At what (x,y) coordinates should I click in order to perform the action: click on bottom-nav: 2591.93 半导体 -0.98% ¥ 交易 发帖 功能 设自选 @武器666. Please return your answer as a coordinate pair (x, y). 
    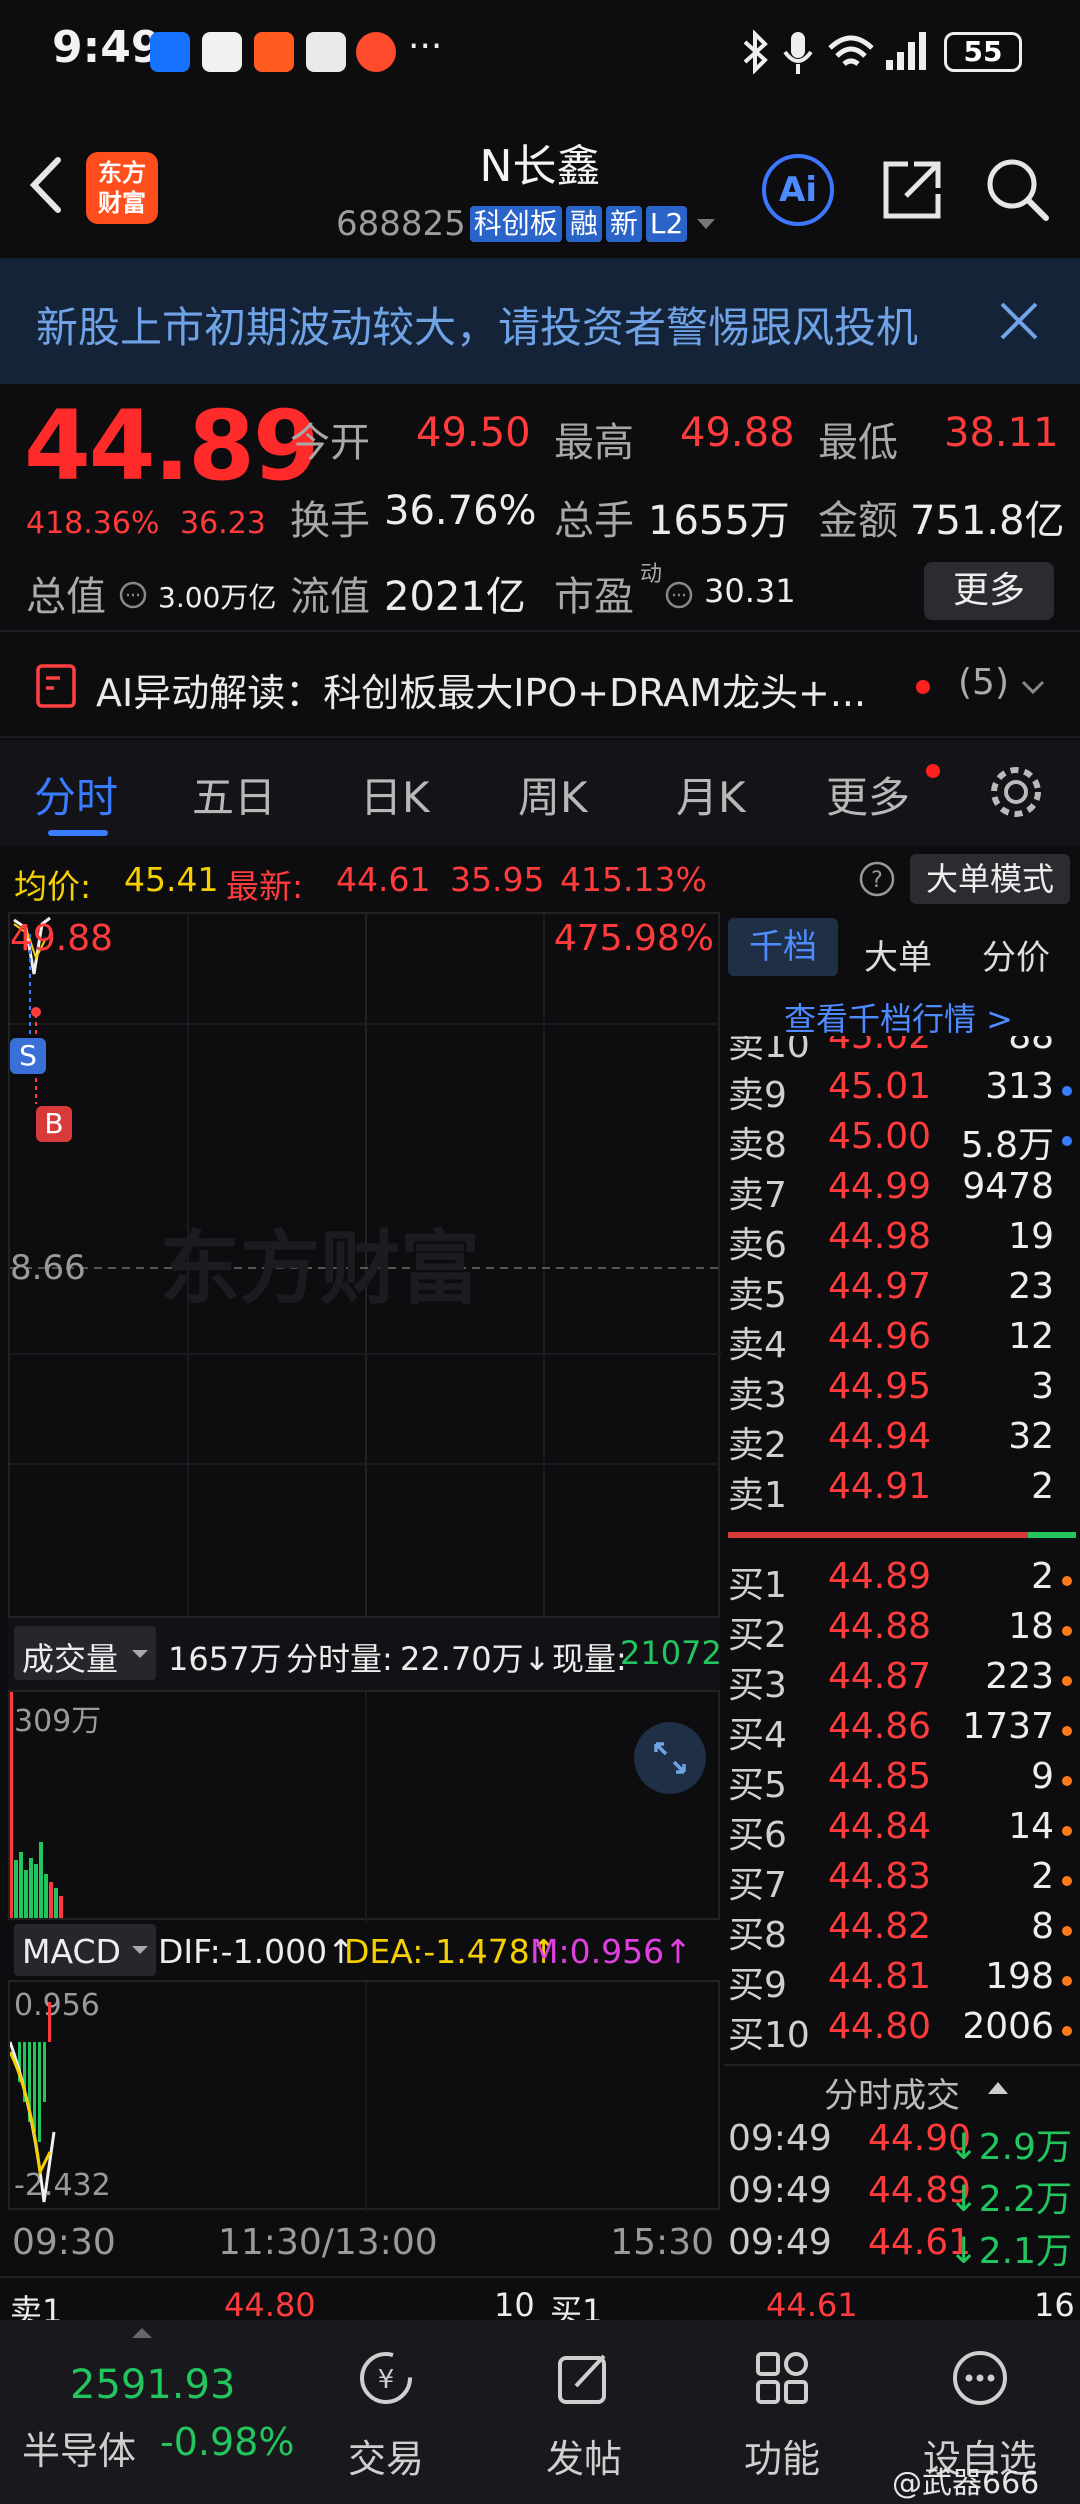
    Looking at the image, I should click on (540, 2412).